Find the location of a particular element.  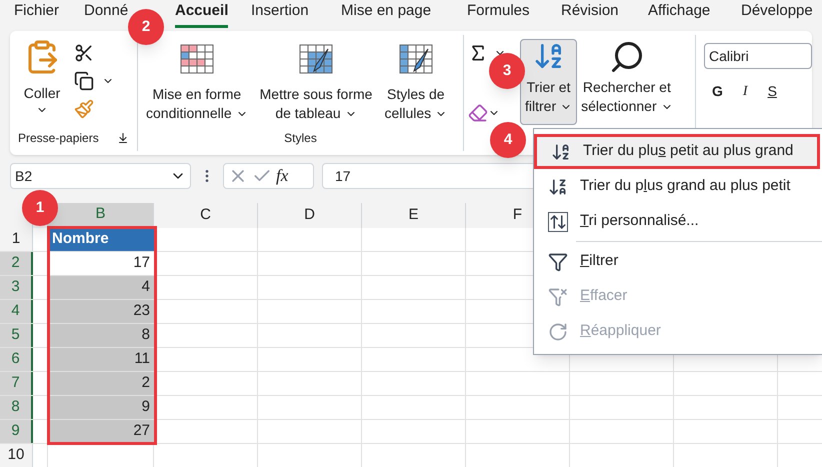

paintbrush-icon is located at coordinates (84, 109).